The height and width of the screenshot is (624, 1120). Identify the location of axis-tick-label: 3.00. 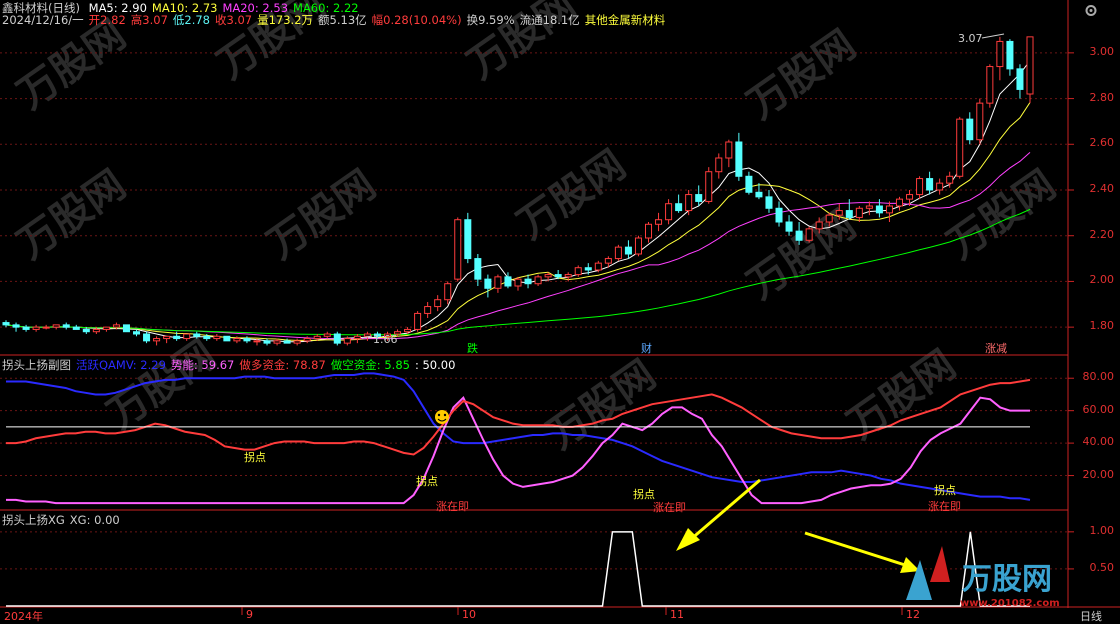
(1102, 51).